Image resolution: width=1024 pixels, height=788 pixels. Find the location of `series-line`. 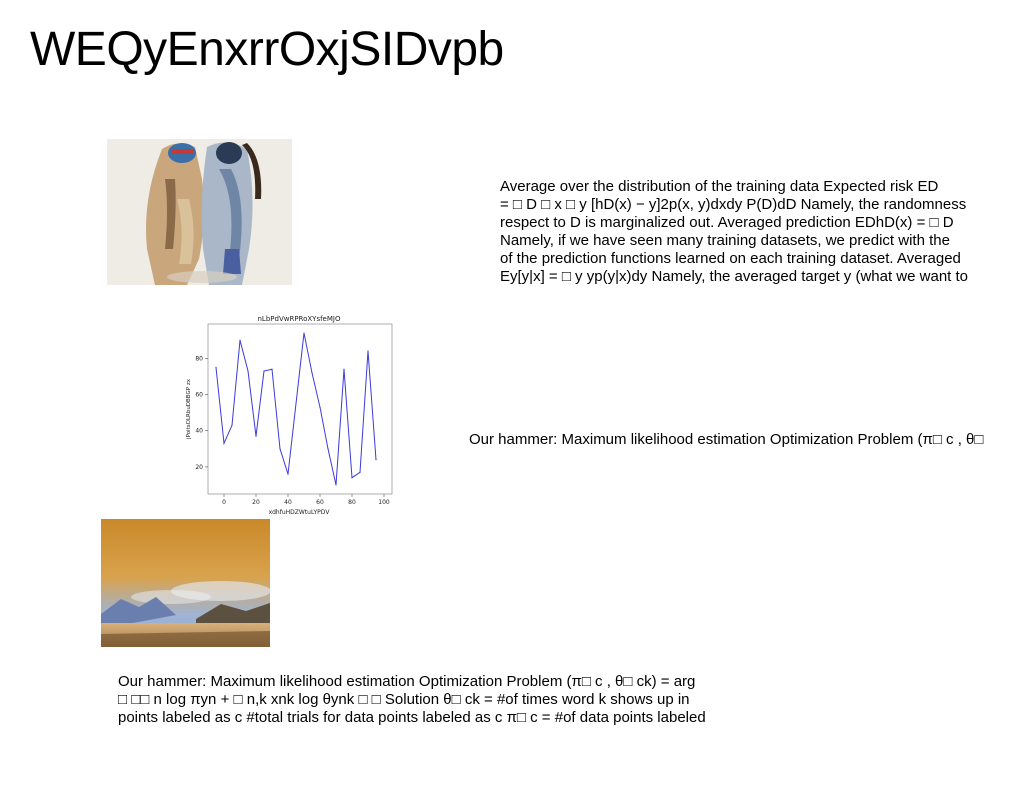

series-line is located at coordinates (296, 409).